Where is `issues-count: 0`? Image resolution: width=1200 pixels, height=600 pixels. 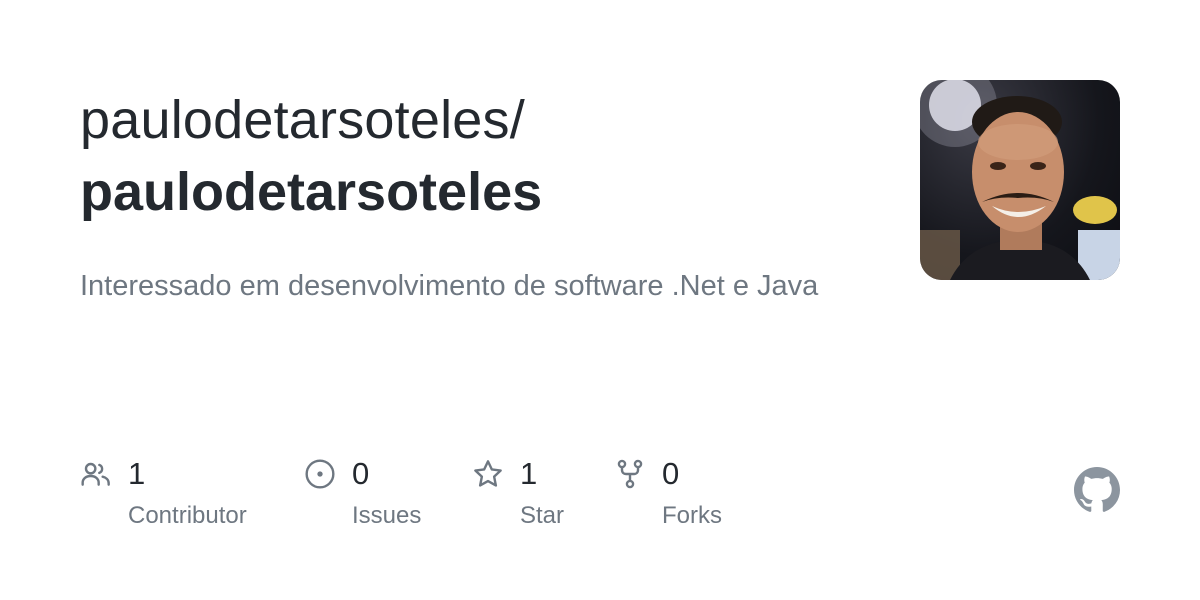 issues-count: 0 is located at coordinates (361, 473).